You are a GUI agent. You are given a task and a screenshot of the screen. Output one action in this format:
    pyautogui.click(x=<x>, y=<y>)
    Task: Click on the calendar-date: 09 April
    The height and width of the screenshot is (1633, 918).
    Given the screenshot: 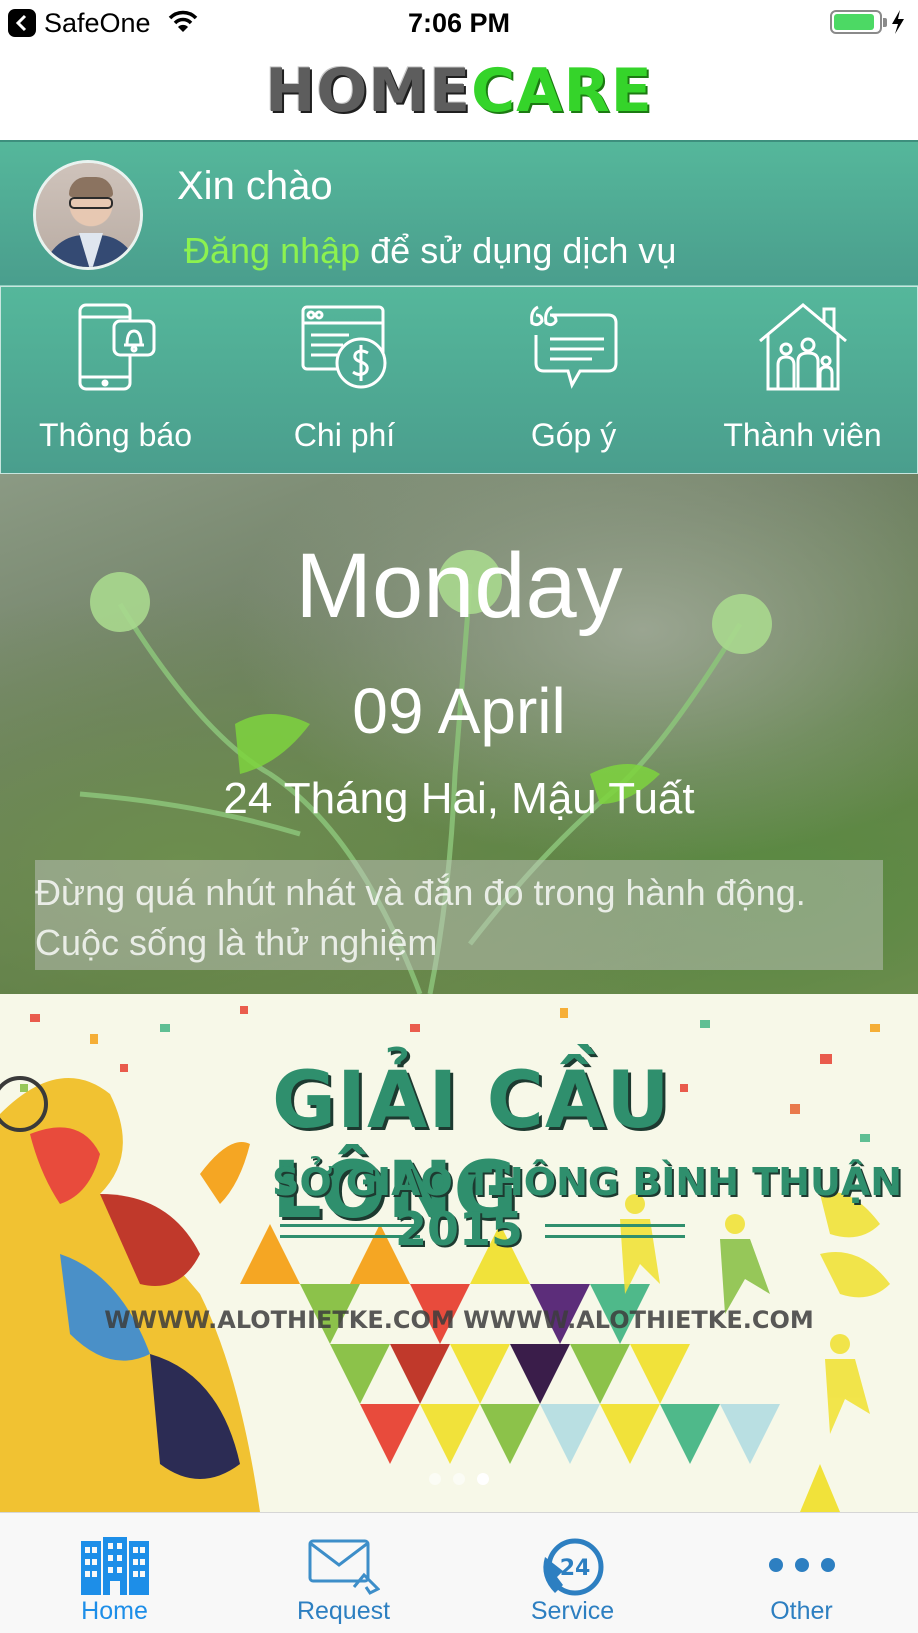 What is the action you would take?
    pyautogui.click(x=459, y=711)
    